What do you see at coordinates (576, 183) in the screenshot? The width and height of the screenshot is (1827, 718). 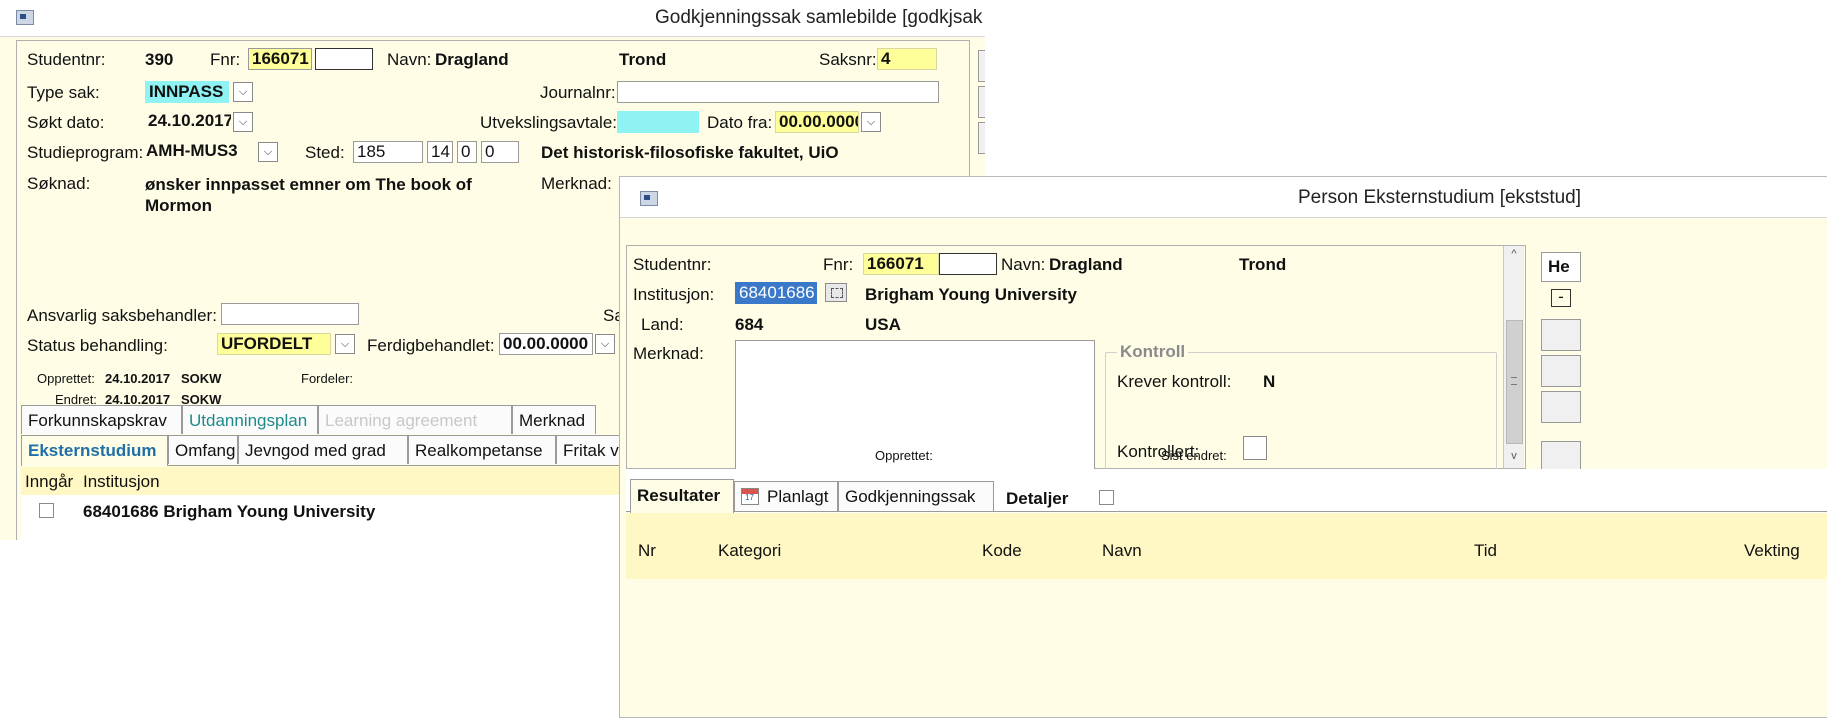 I see `merknad-label: Merknad:` at bounding box center [576, 183].